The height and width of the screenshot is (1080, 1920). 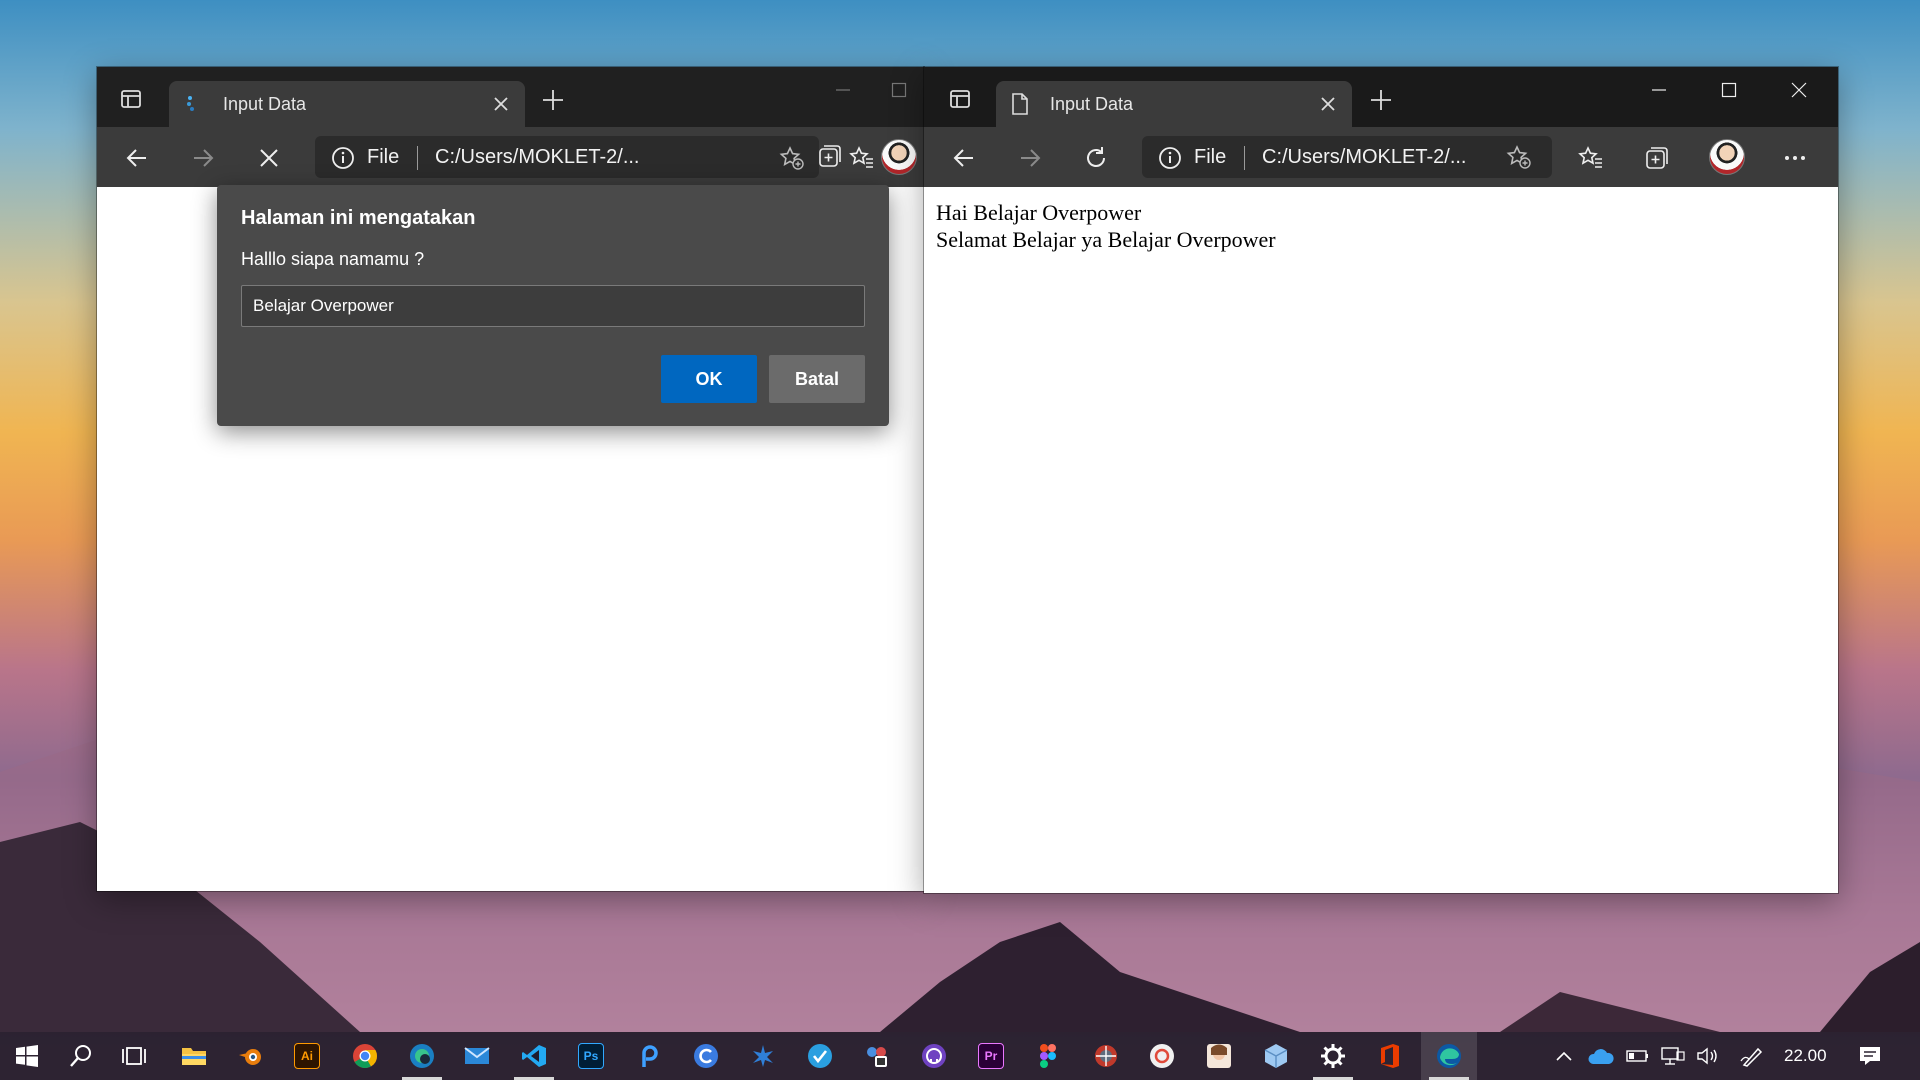 I want to click on volume-icon, so click(x=1709, y=1056).